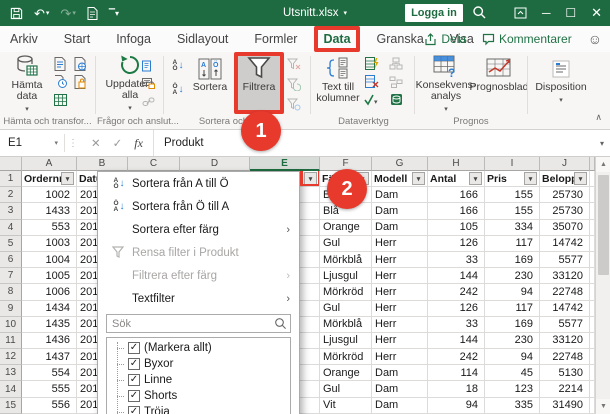  What do you see at coordinates (434, 13) in the screenshot?
I see `sign-in-button: Logga in` at bounding box center [434, 13].